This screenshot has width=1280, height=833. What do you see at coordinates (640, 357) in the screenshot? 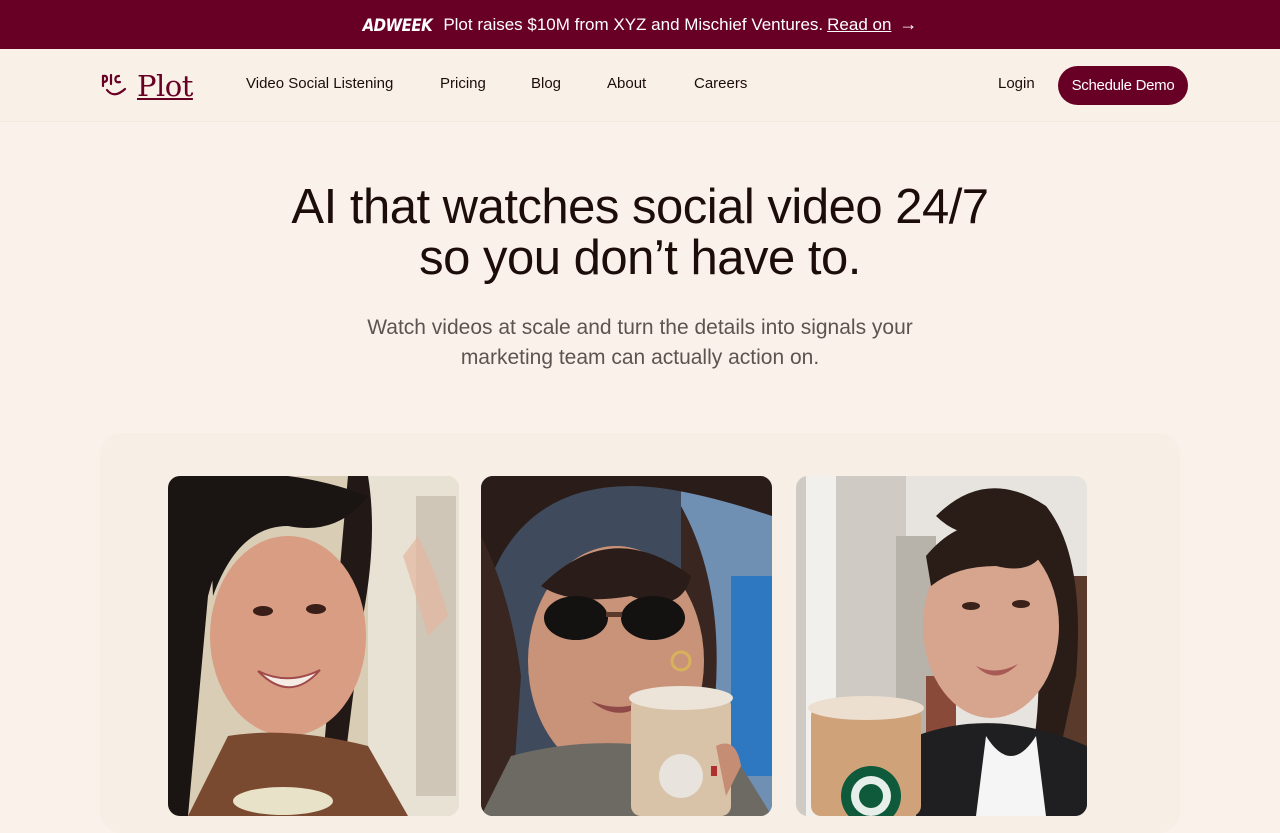
I see `hero-subtitle-line-2: marketing team can actually action on.` at bounding box center [640, 357].